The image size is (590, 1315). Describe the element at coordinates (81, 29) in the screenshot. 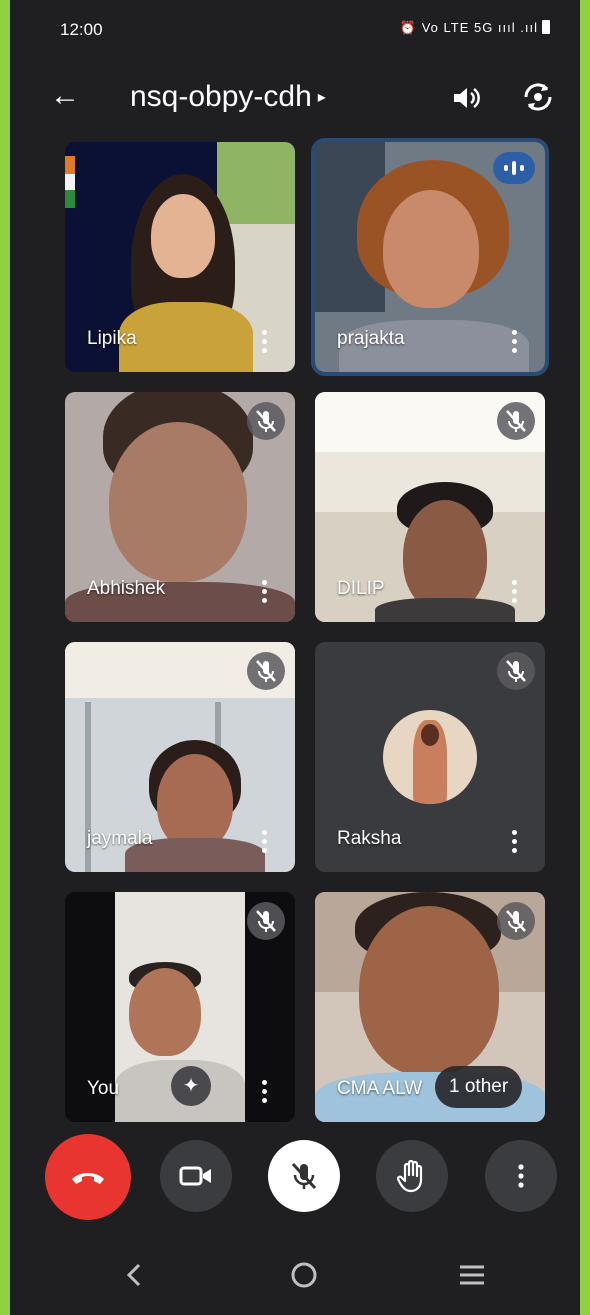

I see `status-time: 12:00` at that location.